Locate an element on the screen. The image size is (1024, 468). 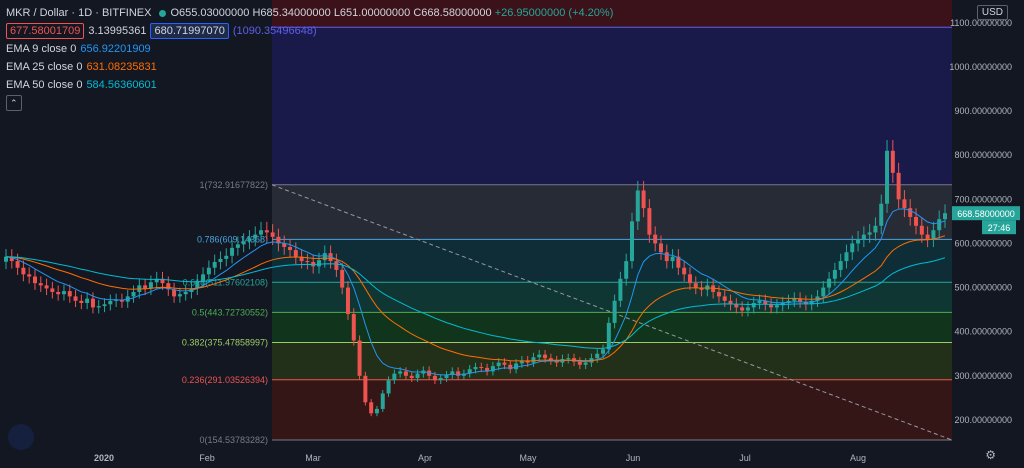
price-tick-label: 300.00000000 is located at coordinates (983, 376).